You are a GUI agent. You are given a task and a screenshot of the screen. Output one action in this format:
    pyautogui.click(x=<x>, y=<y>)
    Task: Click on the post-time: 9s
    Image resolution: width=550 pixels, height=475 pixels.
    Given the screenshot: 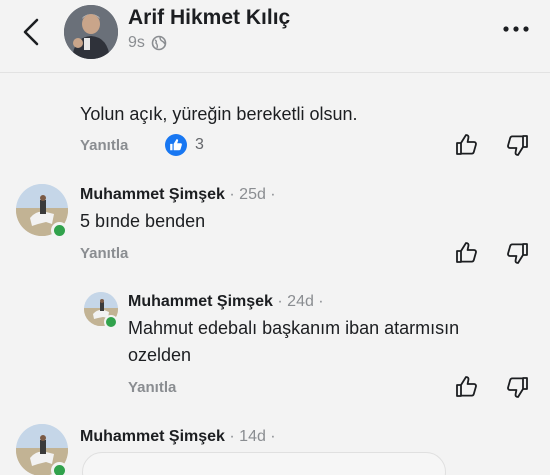 What is the action you would take?
    pyautogui.click(x=136, y=42)
    